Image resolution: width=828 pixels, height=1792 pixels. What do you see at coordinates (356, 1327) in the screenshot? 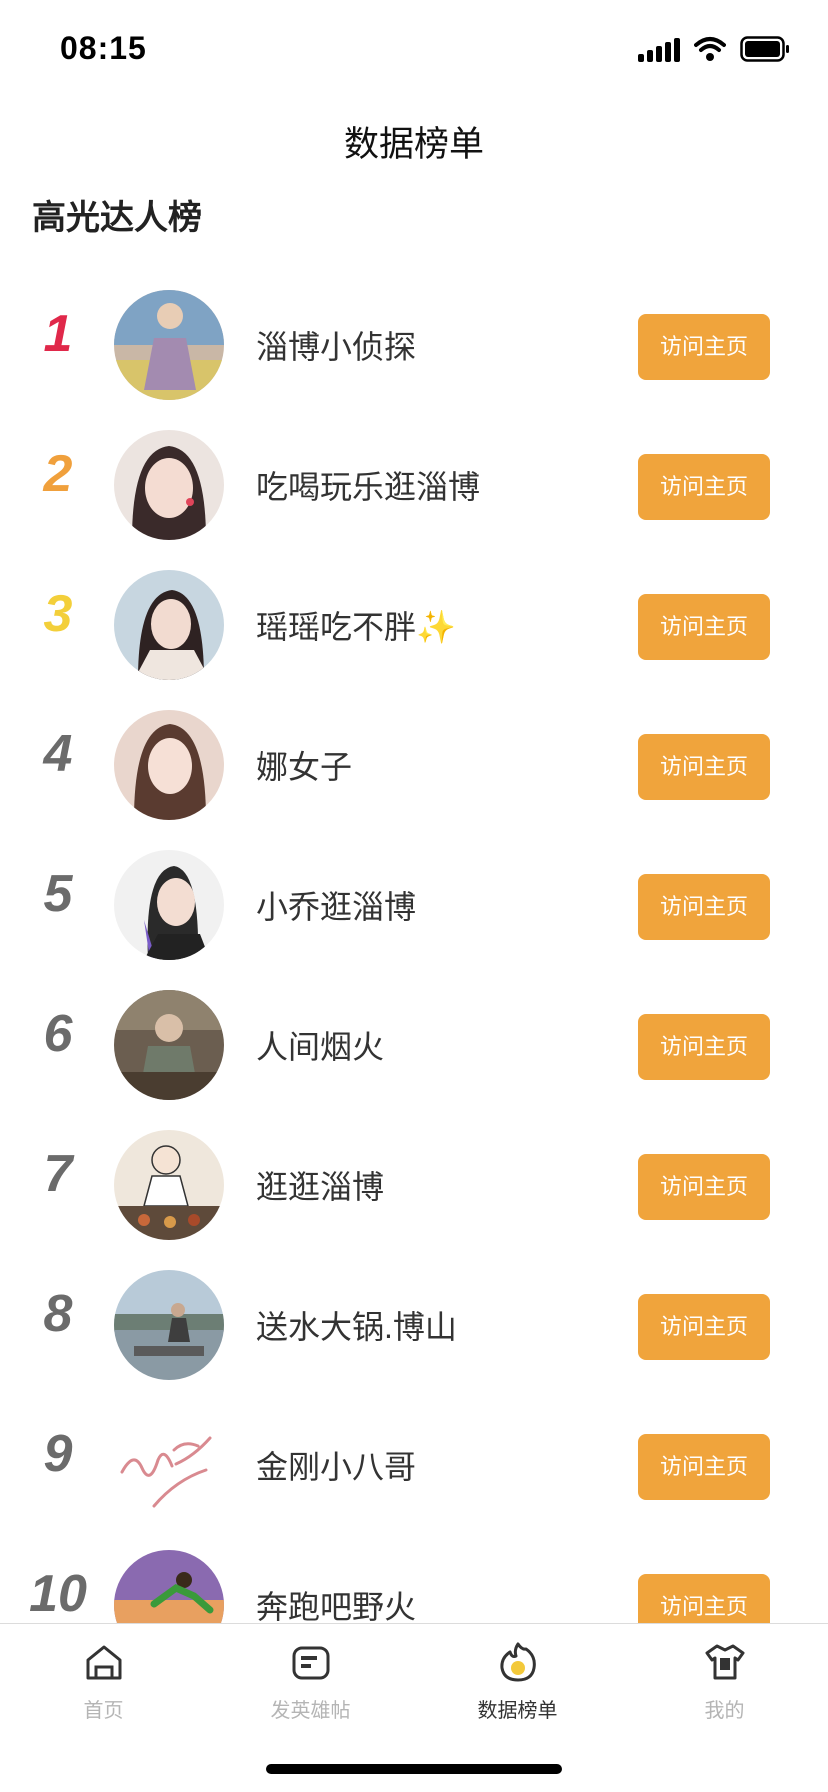
I see `user-name: 送水大锅.博山` at bounding box center [356, 1327].